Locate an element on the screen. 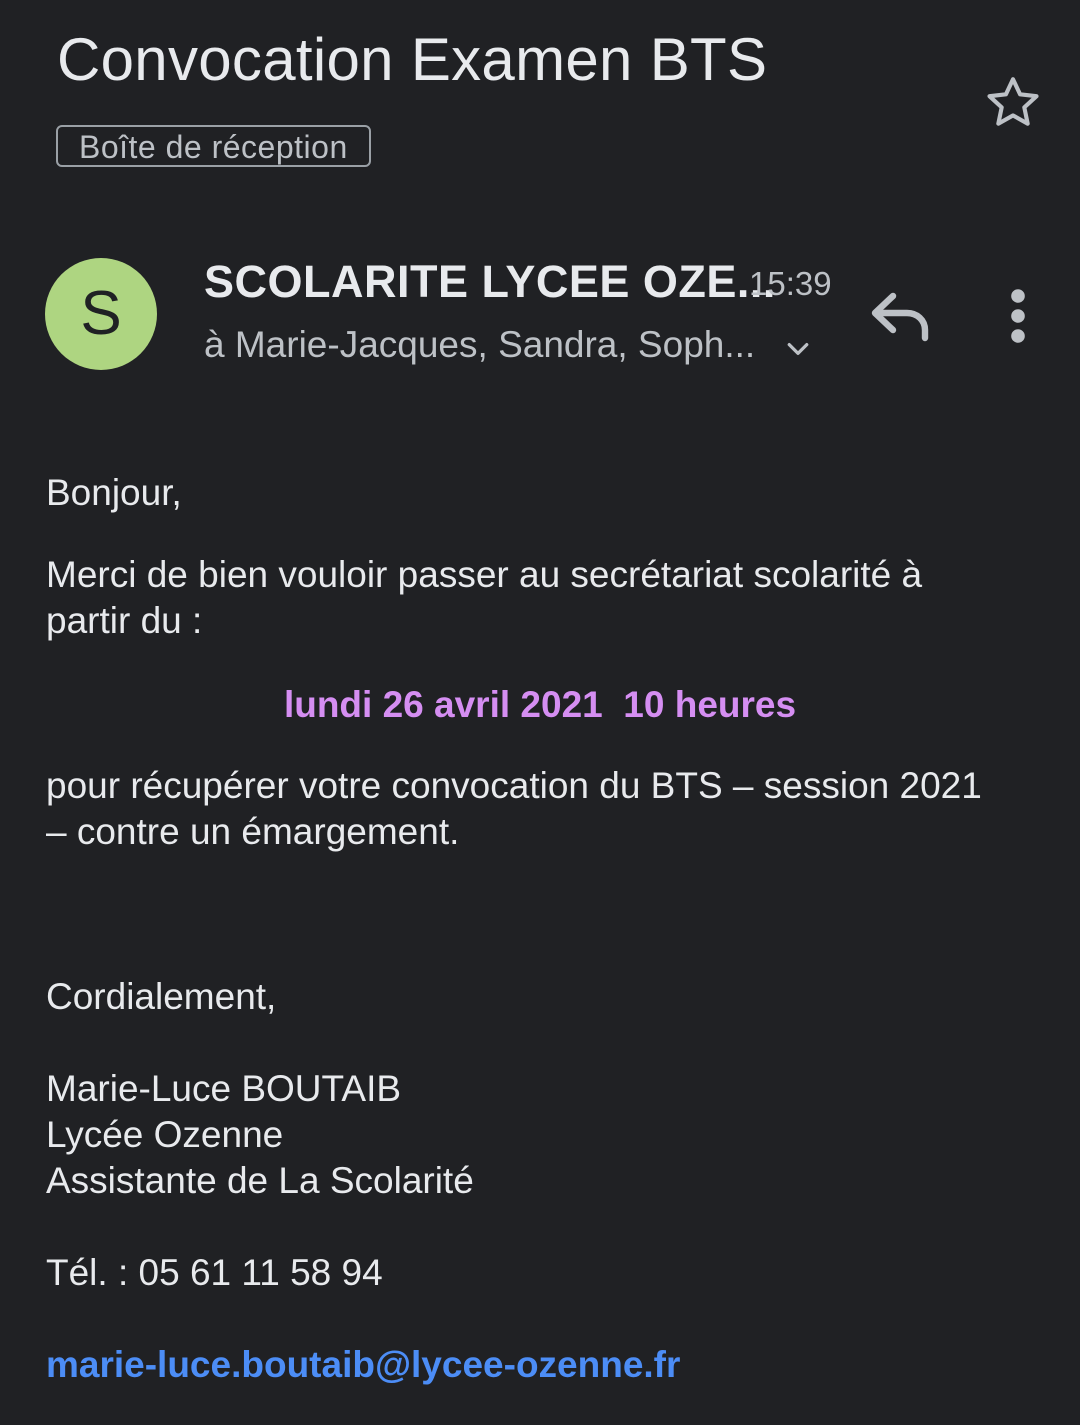 Image resolution: width=1080 pixels, height=1425 pixels. signature-school: Lycée Ozenne is located at coordinates (165, 1134).